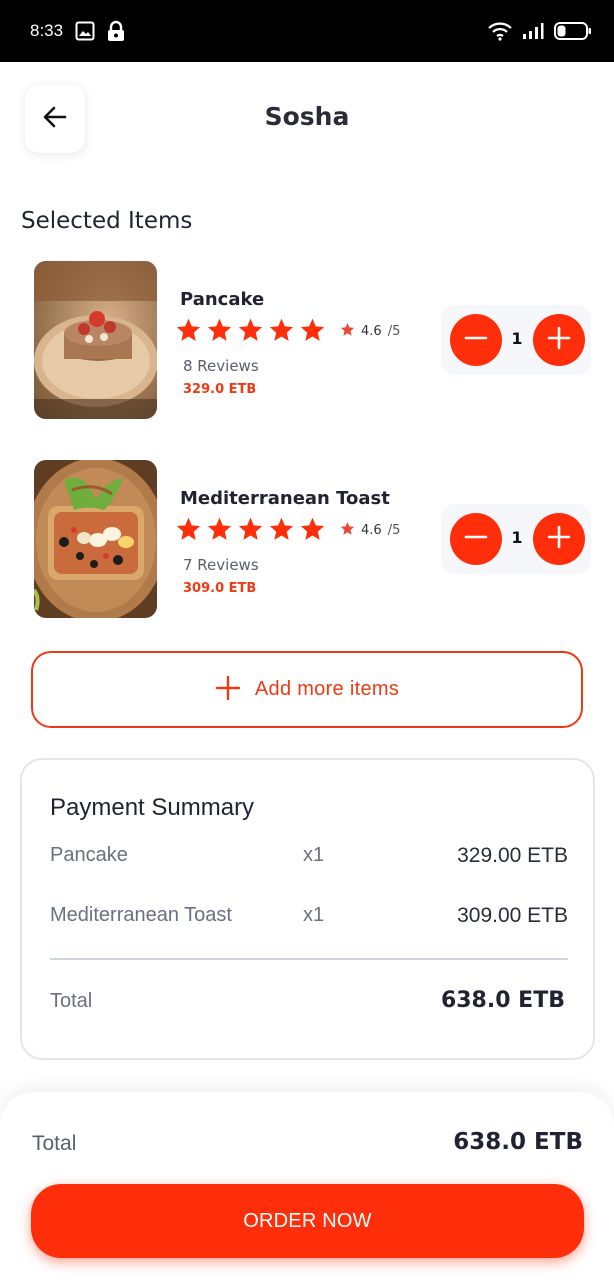 This screenshot has height=1280, width=614. I want to click on wifi-icon, so click(500, 31).